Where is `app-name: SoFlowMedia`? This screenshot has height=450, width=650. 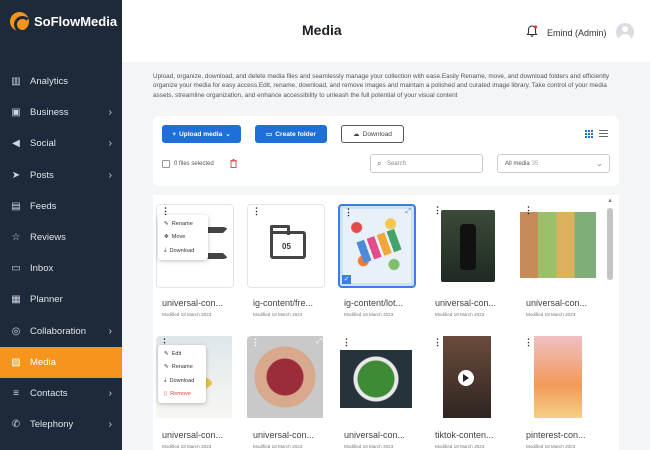
app-name: SoFlowMedia is located at coordinates (76, 21).